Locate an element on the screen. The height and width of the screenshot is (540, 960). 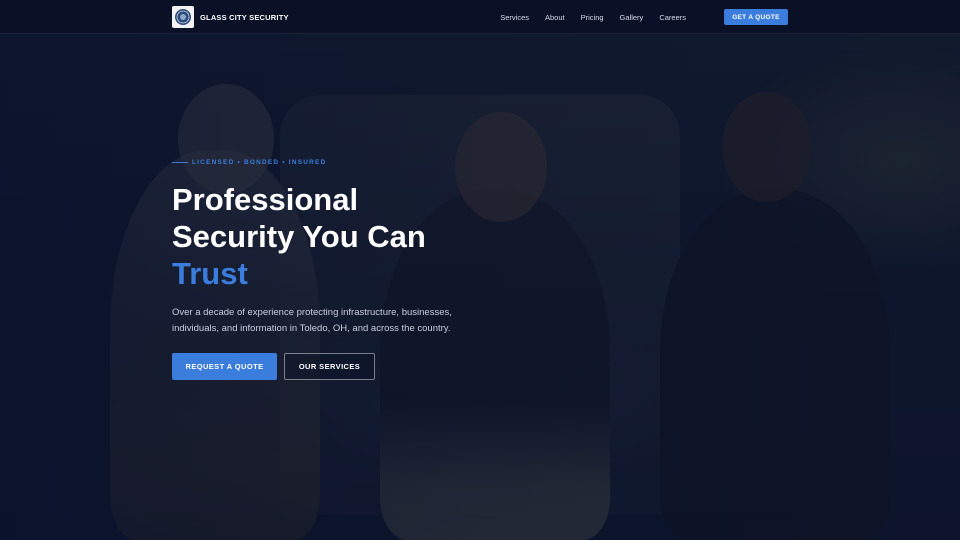
headline-accent: Trust is located at coordinates (210, 273).